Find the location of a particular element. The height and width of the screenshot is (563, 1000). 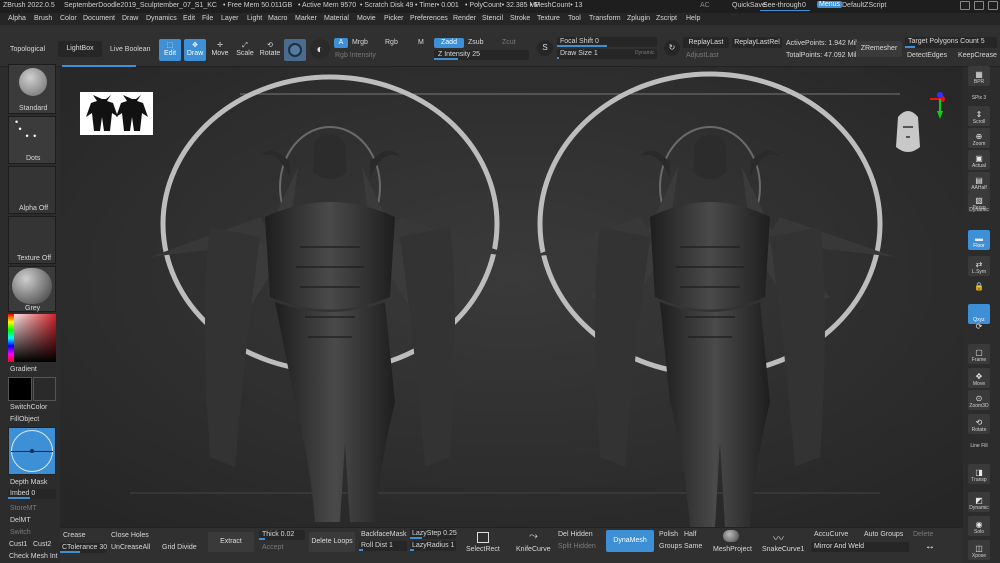

right-shelf-dynamic: ◩ Dynamic is located at coordinates (979, 502).